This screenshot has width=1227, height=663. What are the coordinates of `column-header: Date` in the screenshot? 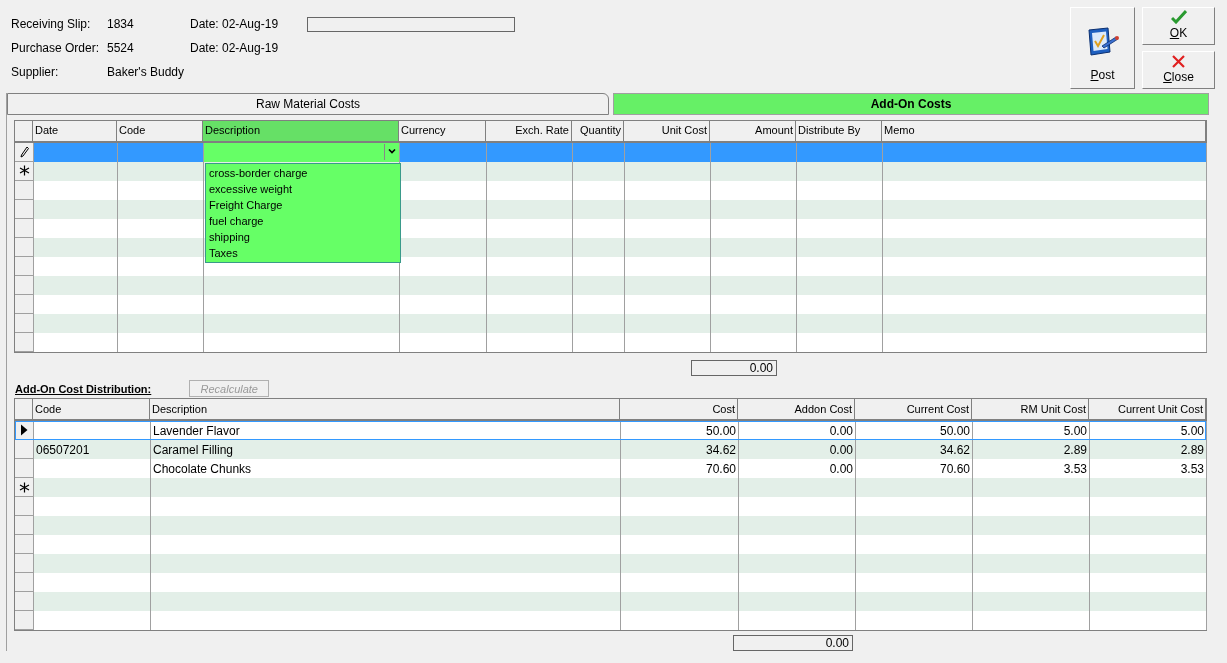 It's located at (75, 130).